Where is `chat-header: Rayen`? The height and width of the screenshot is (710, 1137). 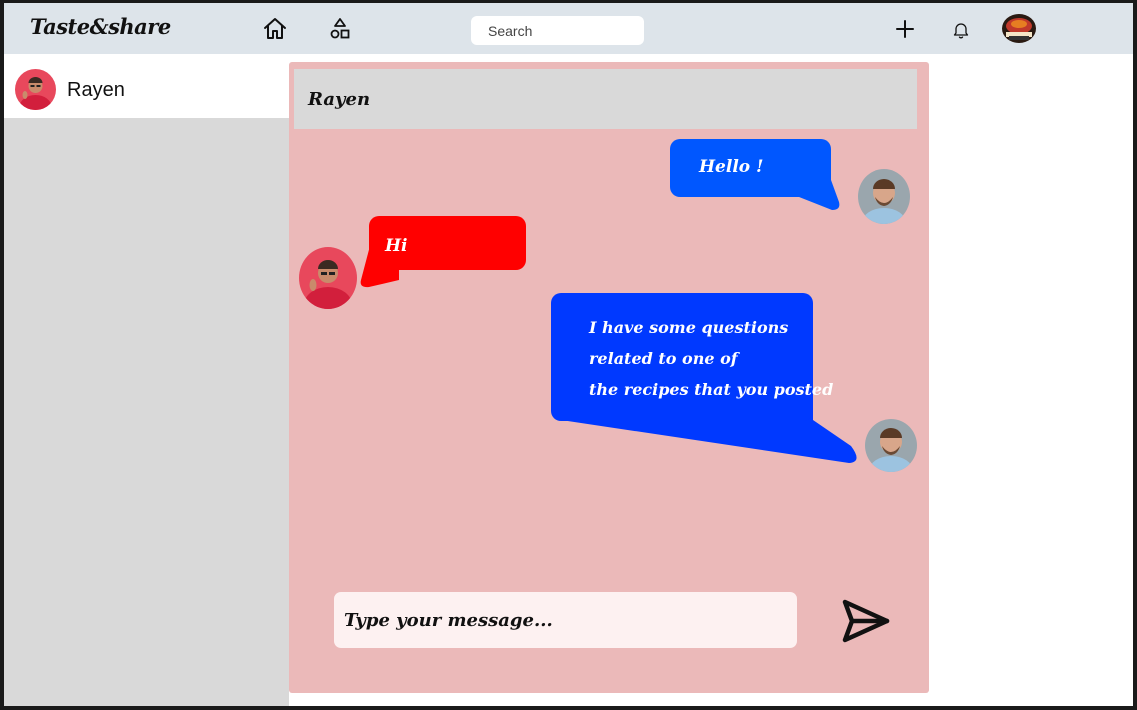 chat-header: Rayen is located at coordinates (605, 99).